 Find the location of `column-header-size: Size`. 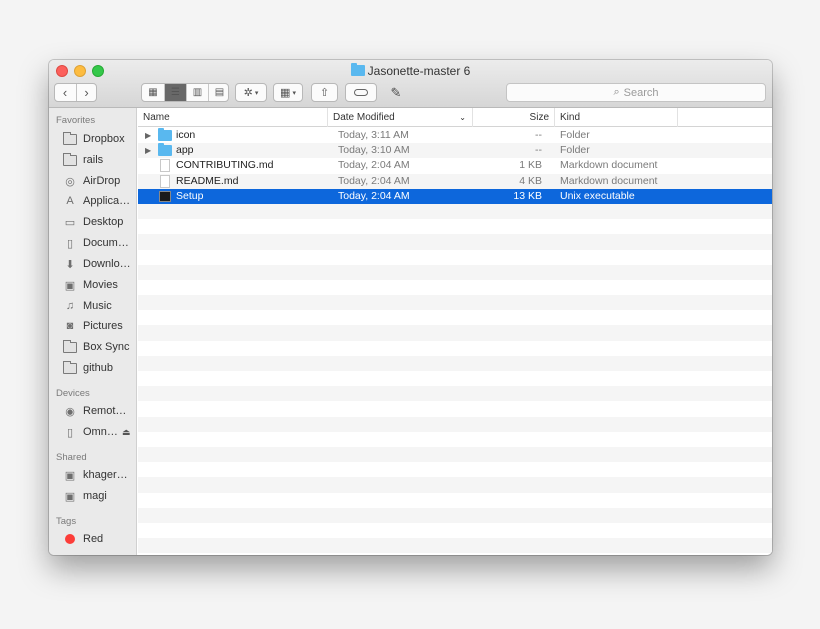

column-header-size: Size is located at coordinates (514, 117).